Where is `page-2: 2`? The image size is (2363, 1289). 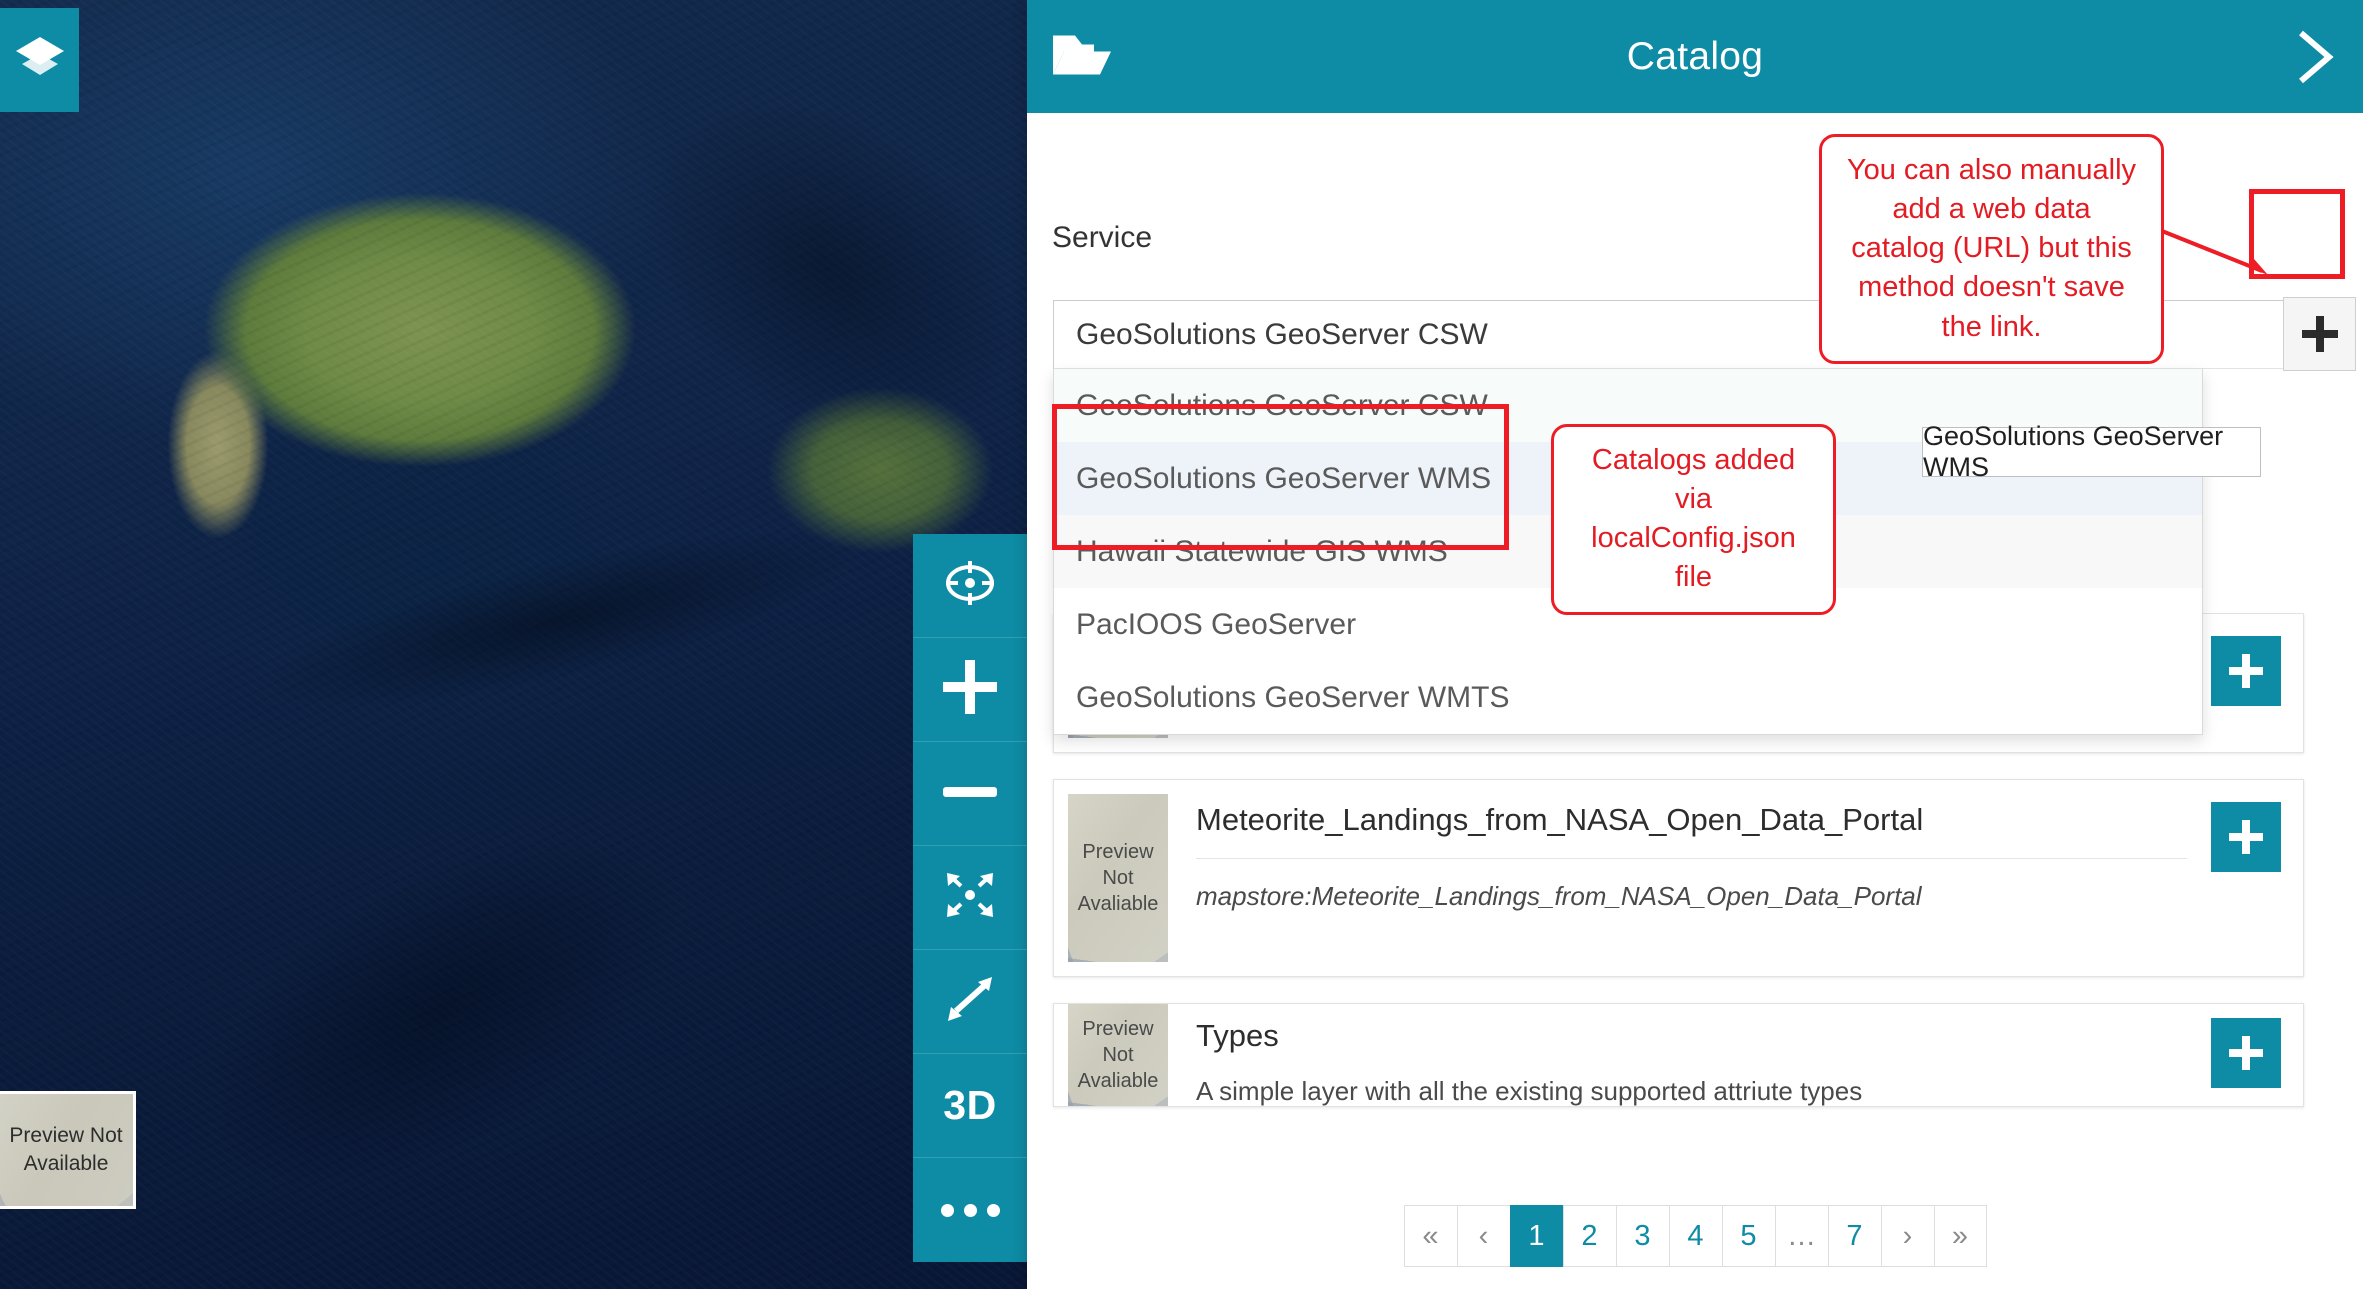 page-2: 2 is located at coordinates (1589, 1236).